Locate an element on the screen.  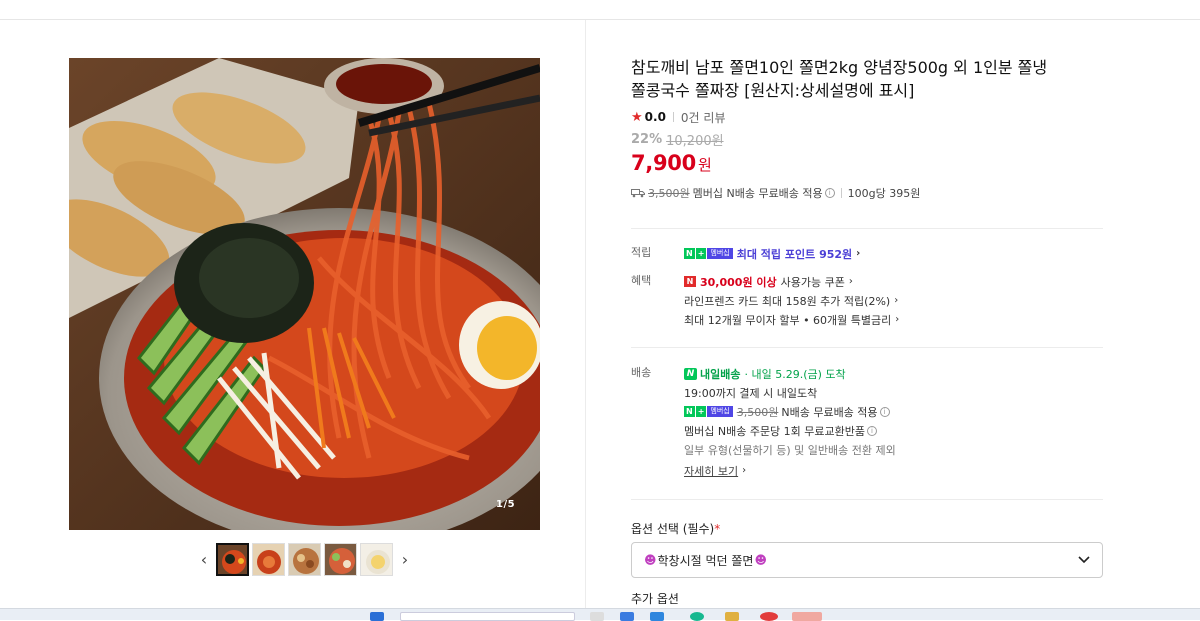
more-details-link: 자세히 보기 is located at coordinates (711, 471).